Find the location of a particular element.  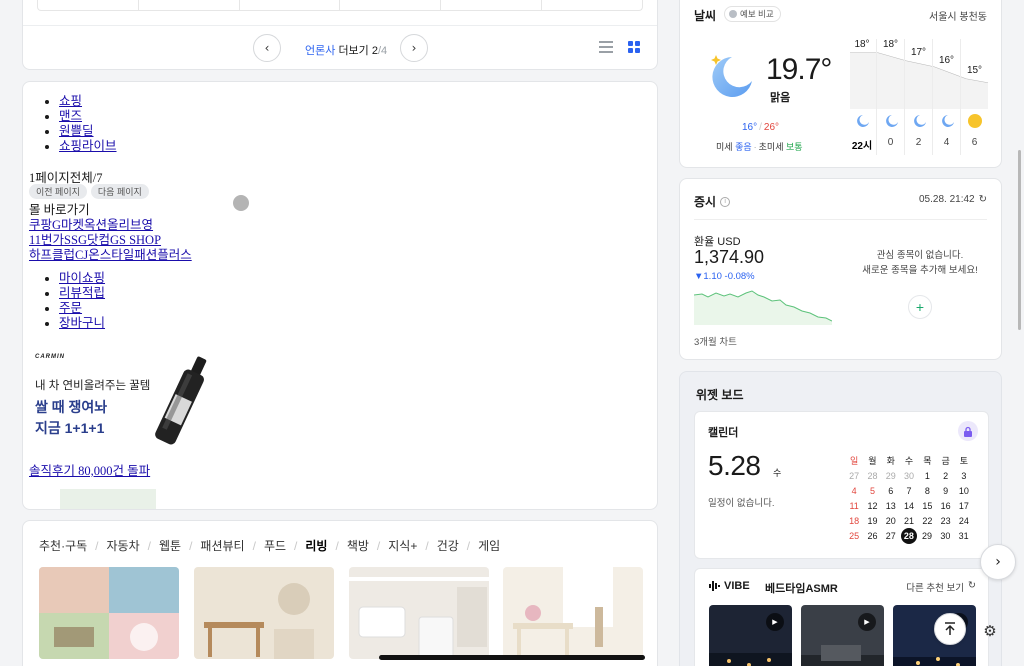

calendar-day: 1 is located at coordinates (927, 476).